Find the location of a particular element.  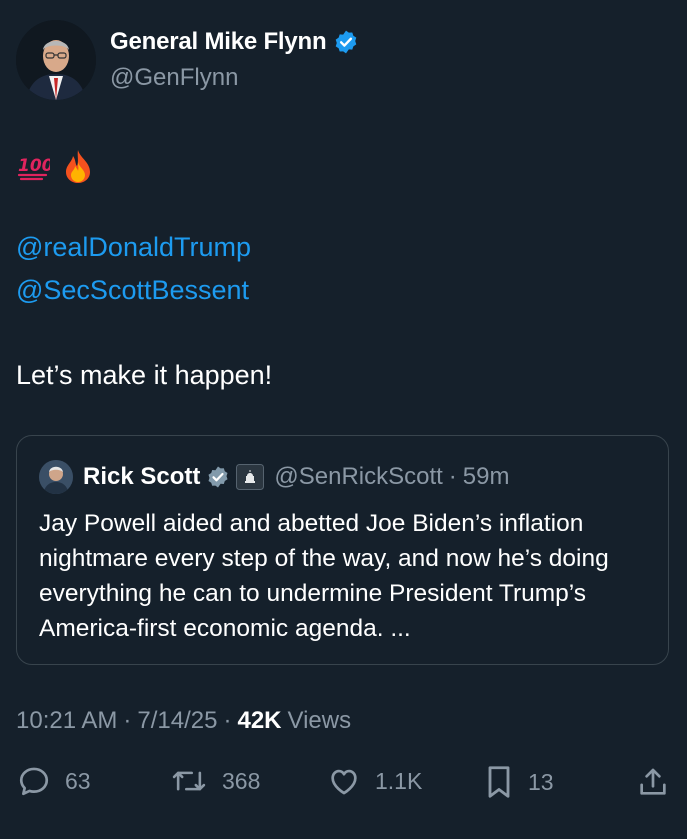

like-icon is located at coordinates (344, 782).